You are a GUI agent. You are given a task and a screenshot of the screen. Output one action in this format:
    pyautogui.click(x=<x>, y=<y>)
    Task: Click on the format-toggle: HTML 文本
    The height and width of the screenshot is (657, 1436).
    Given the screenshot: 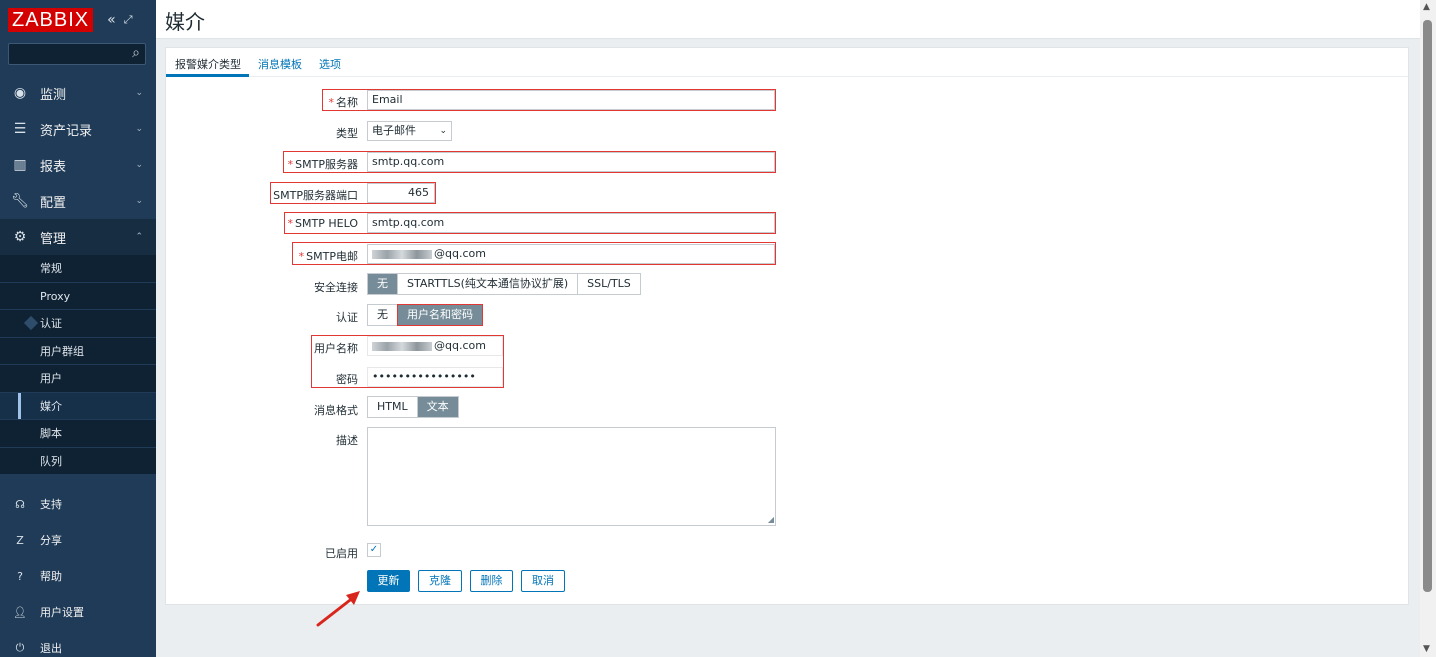 What is the action you would take?
    pyautogui.click(x=413, y=407)
    